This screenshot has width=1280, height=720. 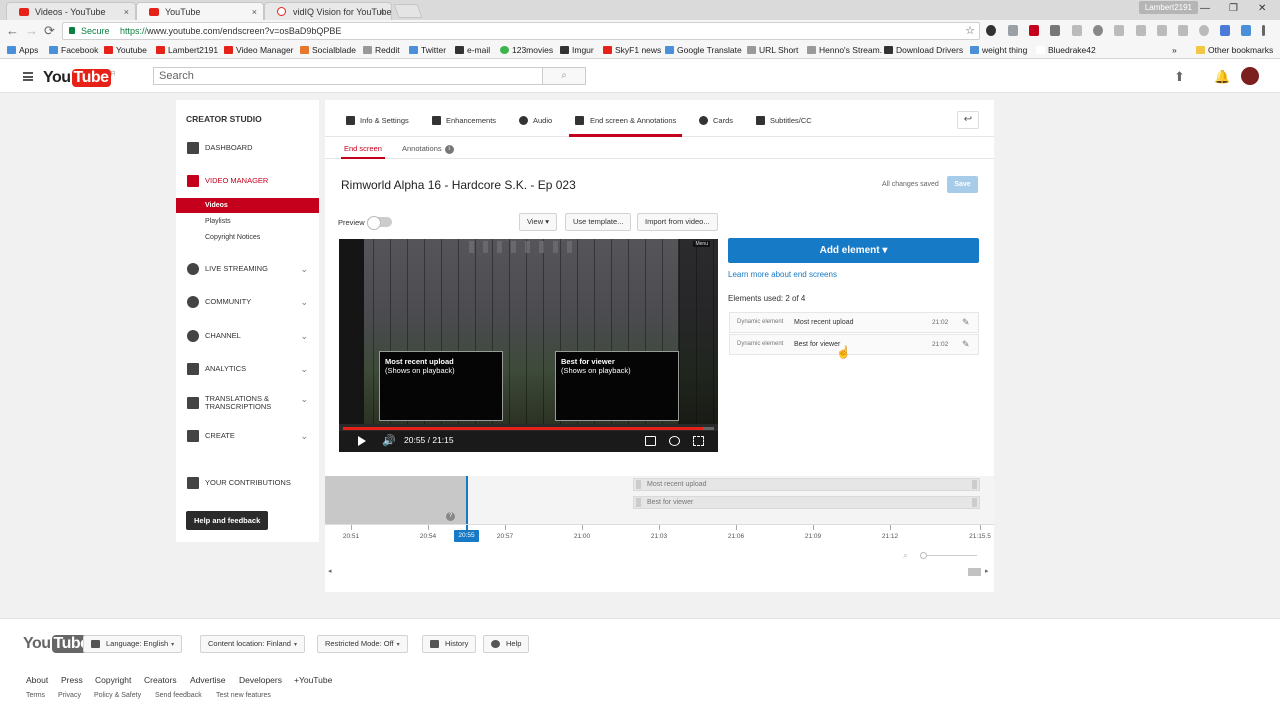 I want to click on tab-end-screen-annotations: End screen & Annotations, so click(x=626, y=118).